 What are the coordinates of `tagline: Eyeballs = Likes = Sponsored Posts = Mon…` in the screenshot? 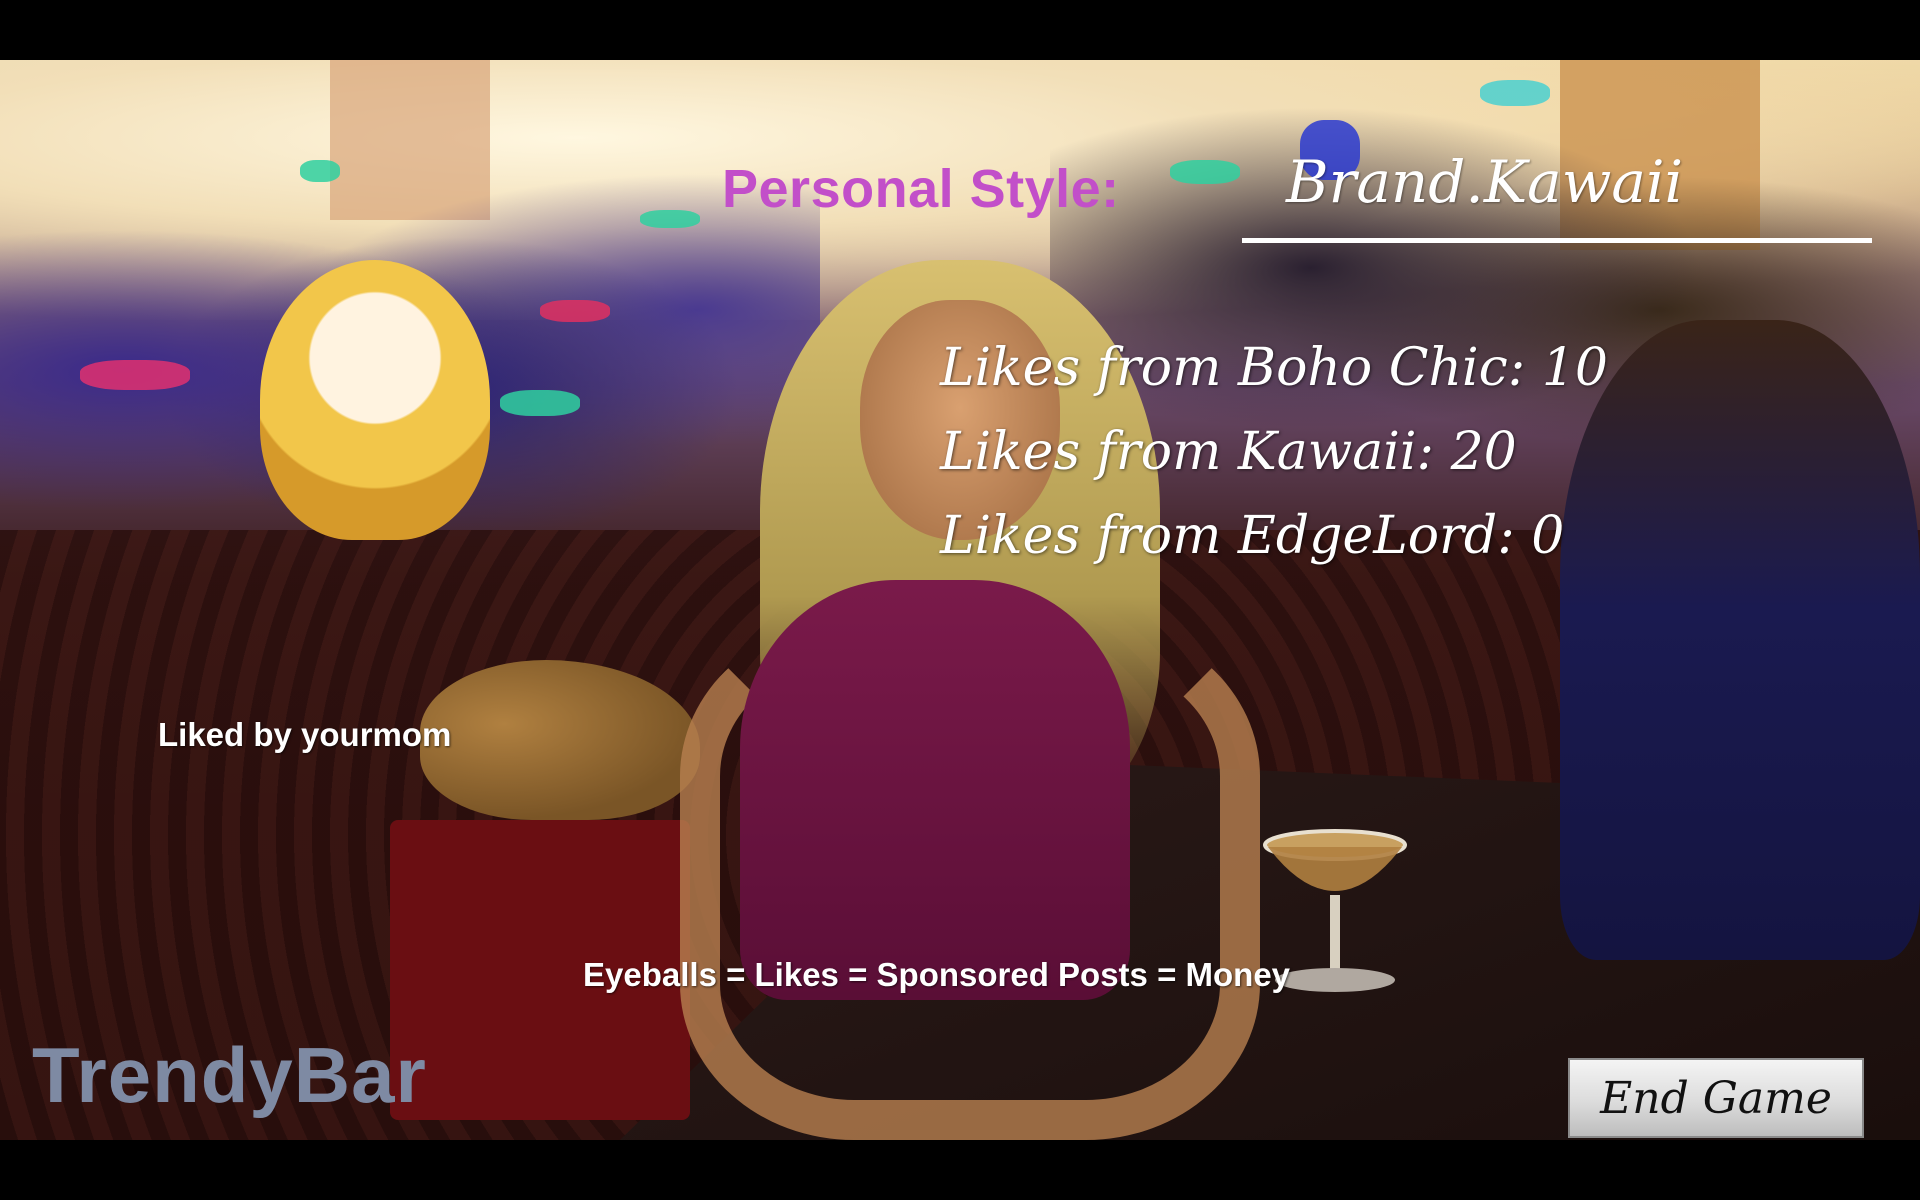 It's located at (937, 974).